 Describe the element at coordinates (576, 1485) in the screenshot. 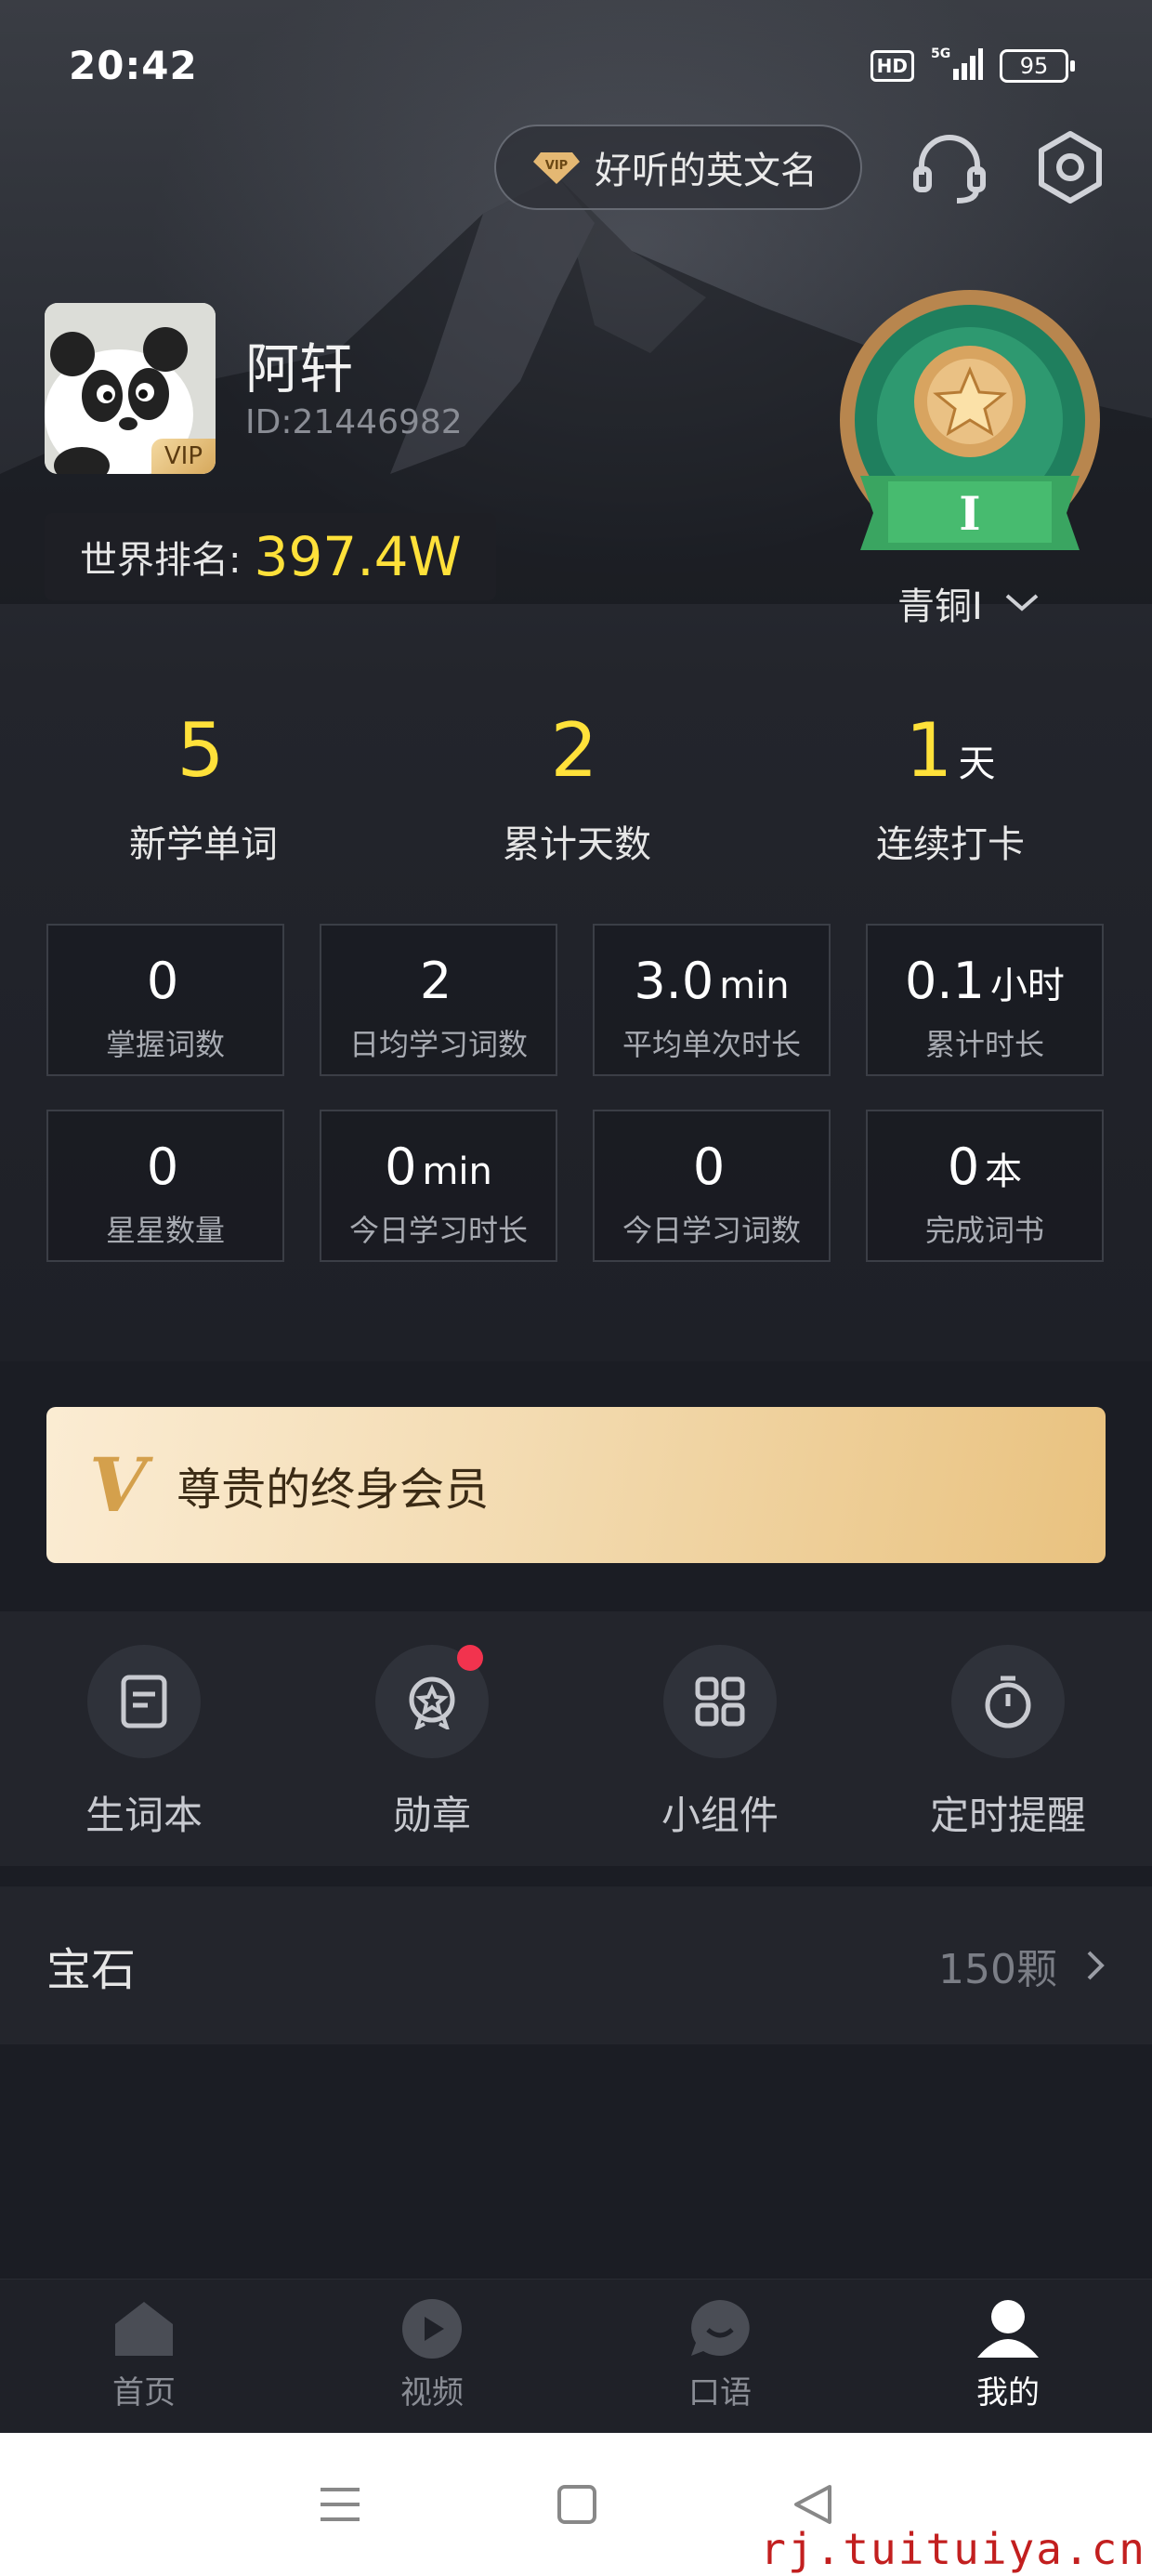

I see `lifetime-member-banner: V 尊贵的终身会员` at that location.